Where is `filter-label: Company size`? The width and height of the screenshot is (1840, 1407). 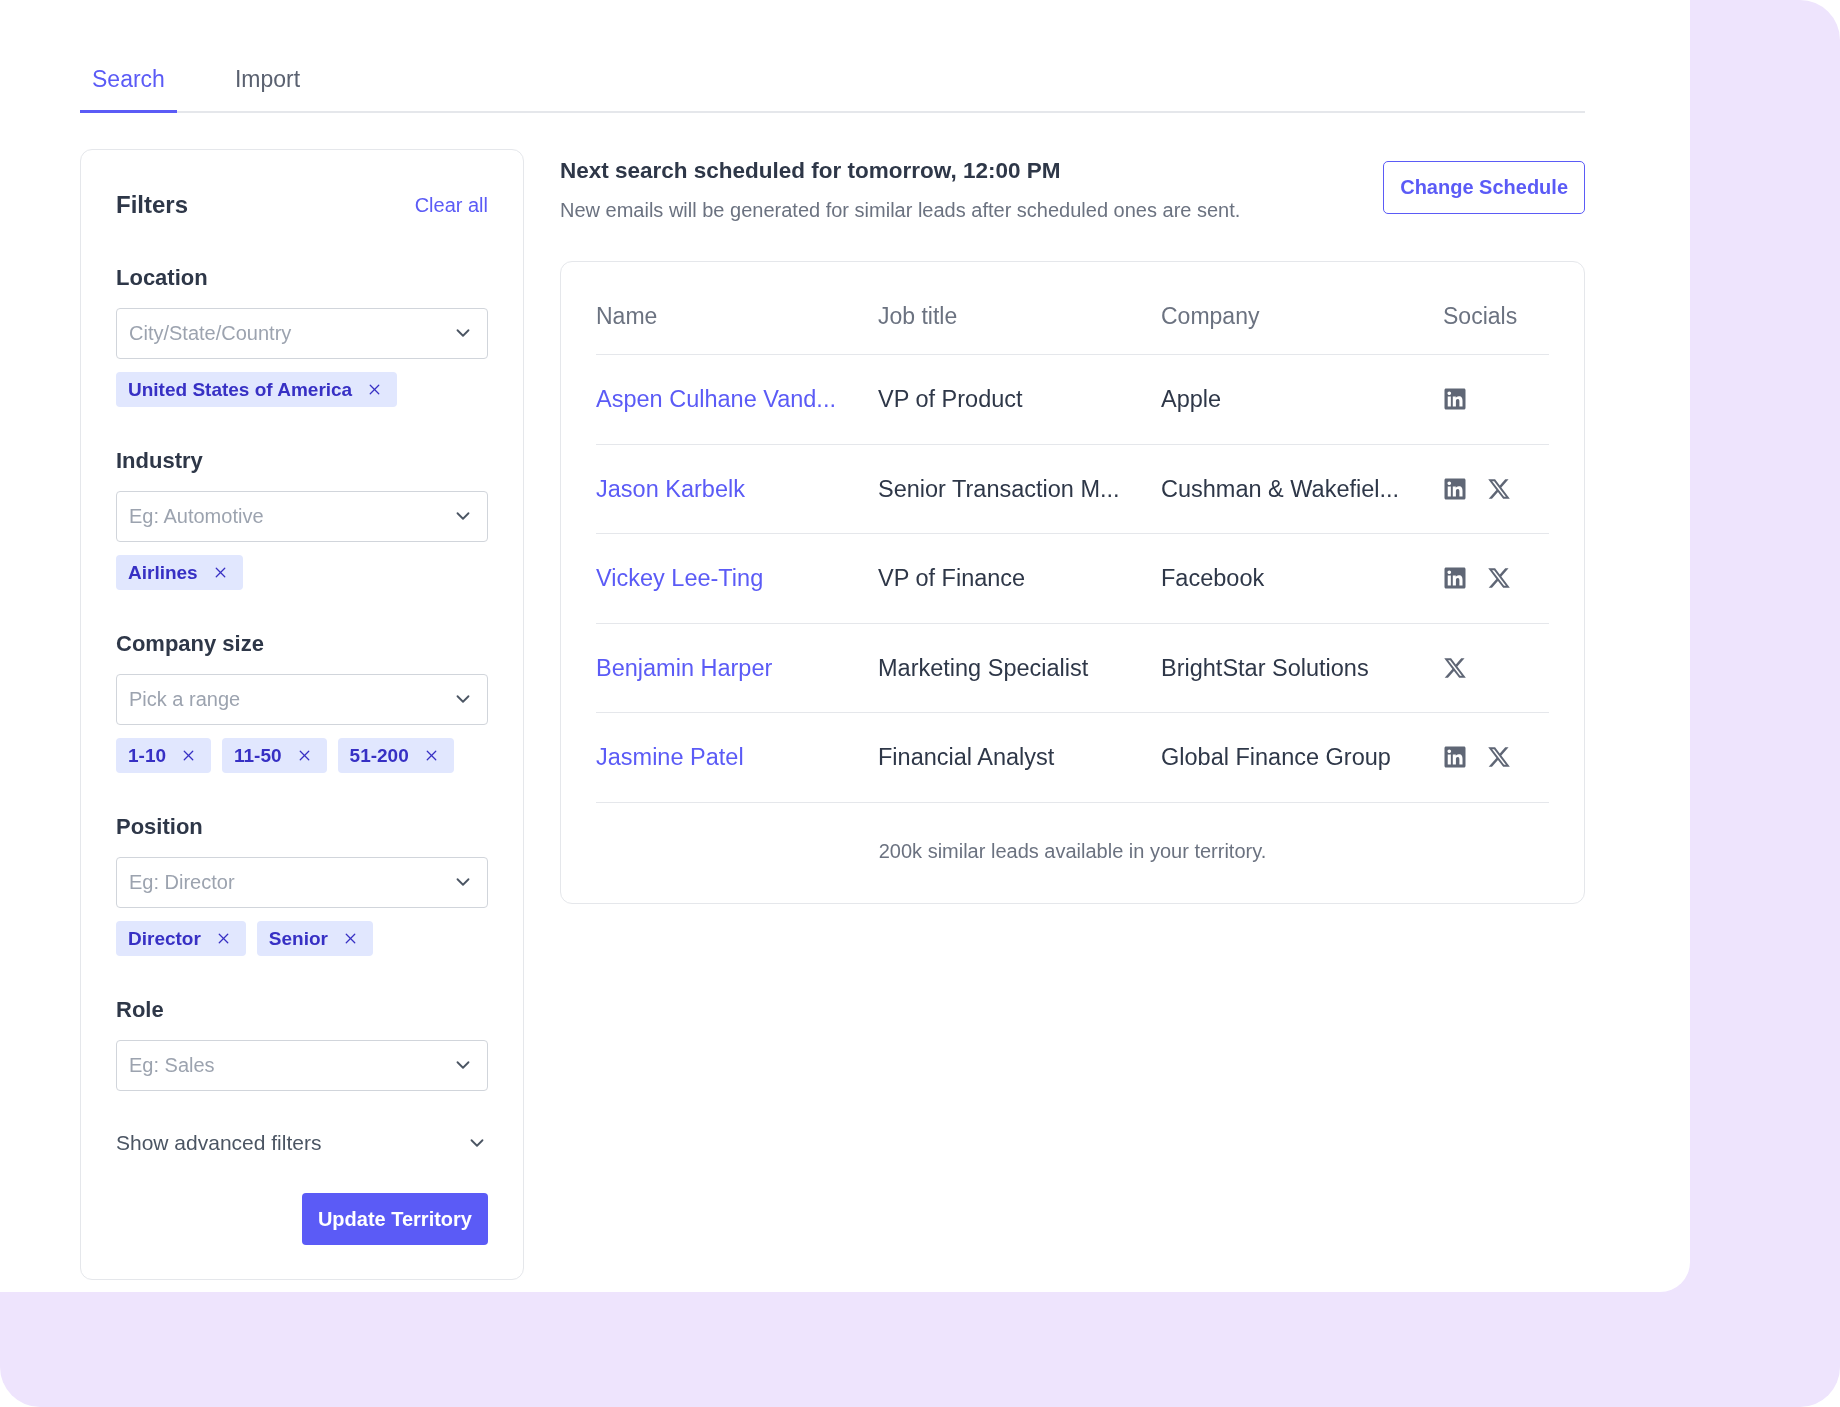
filter-label: Company size is located at coordinates (190, 644).